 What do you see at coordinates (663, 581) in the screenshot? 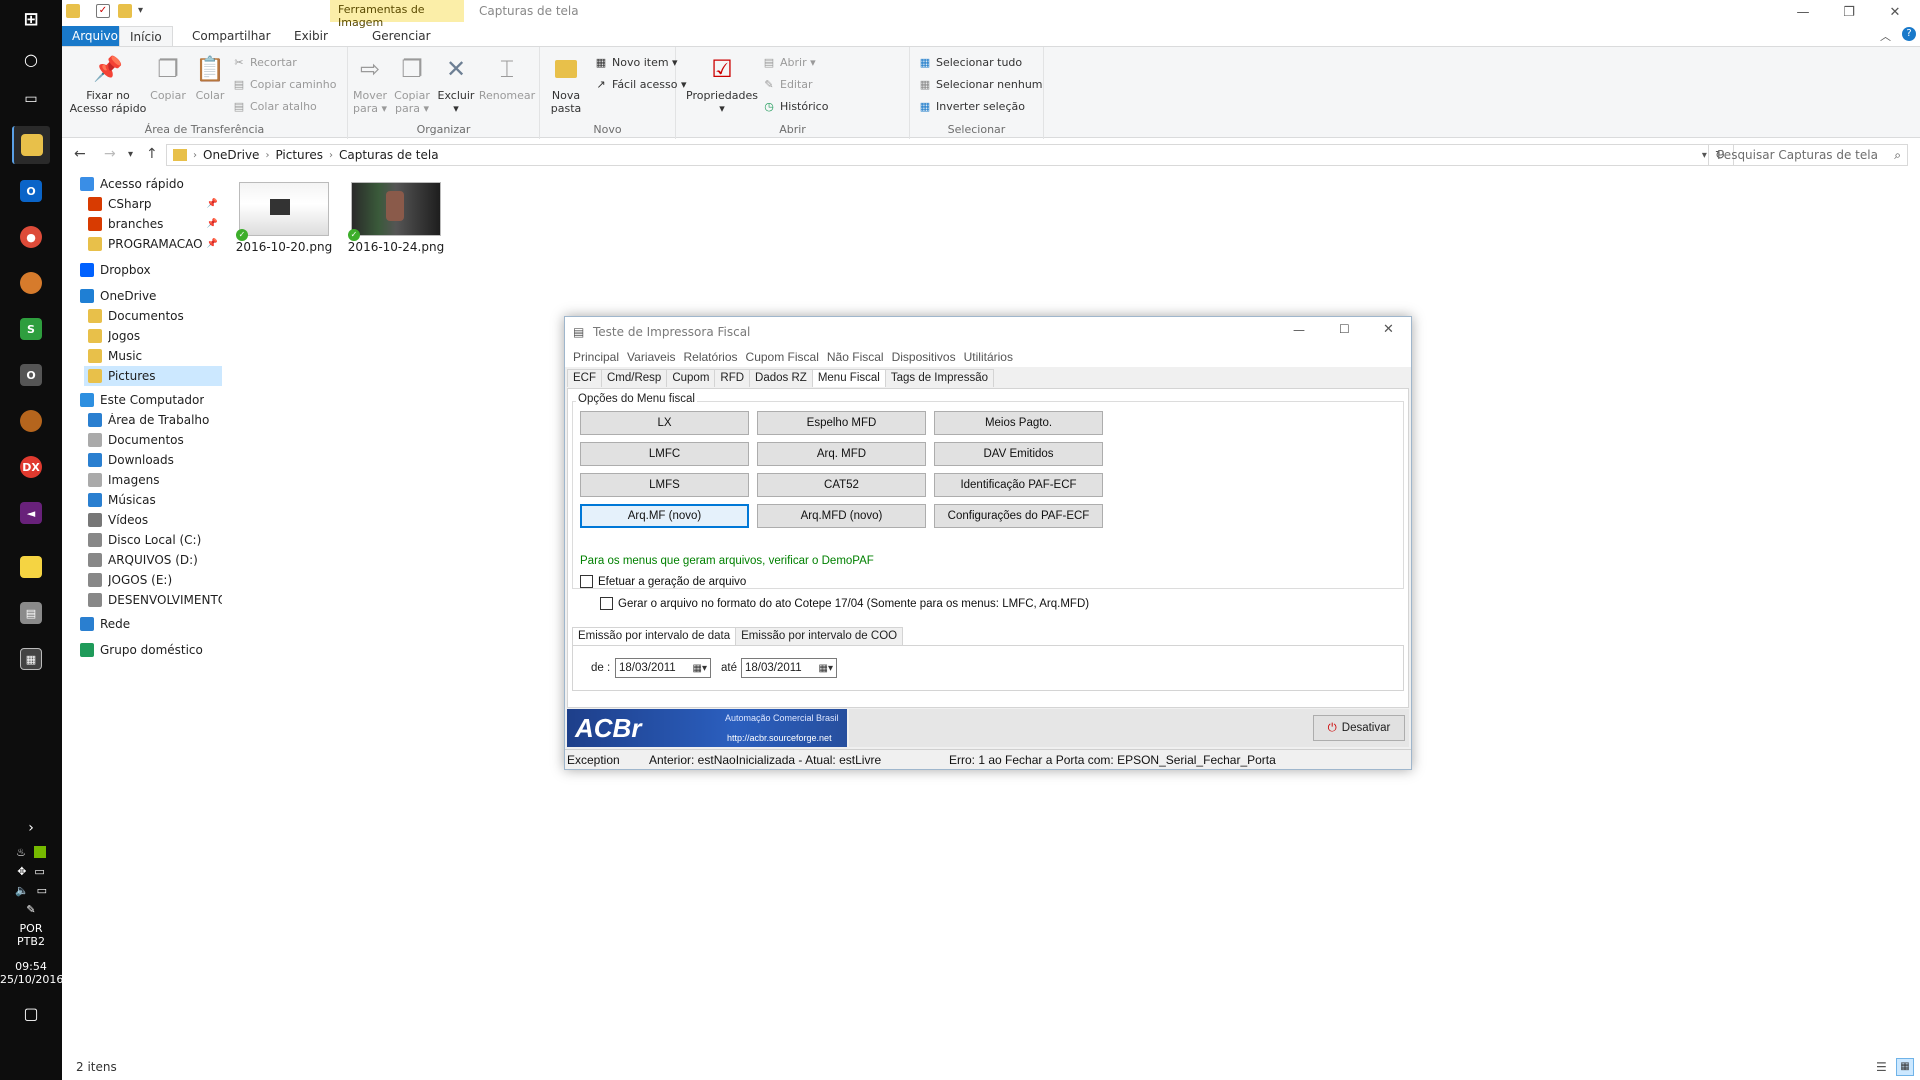
I see `generate-file-checkbox: Efetuar a geração de arquivo` at bounding box center [663, 581].